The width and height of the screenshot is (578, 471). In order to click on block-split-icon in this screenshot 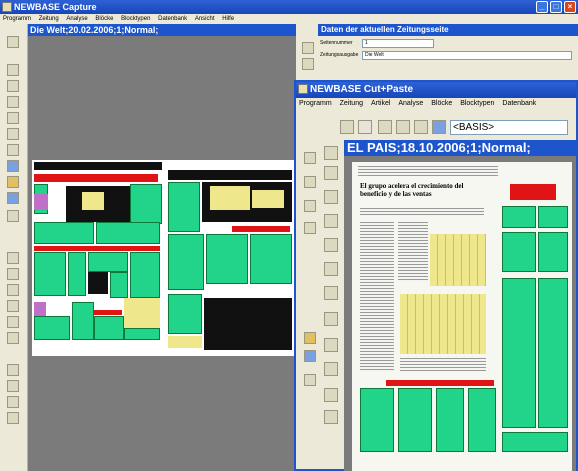, I will do `click(331, 245)`.